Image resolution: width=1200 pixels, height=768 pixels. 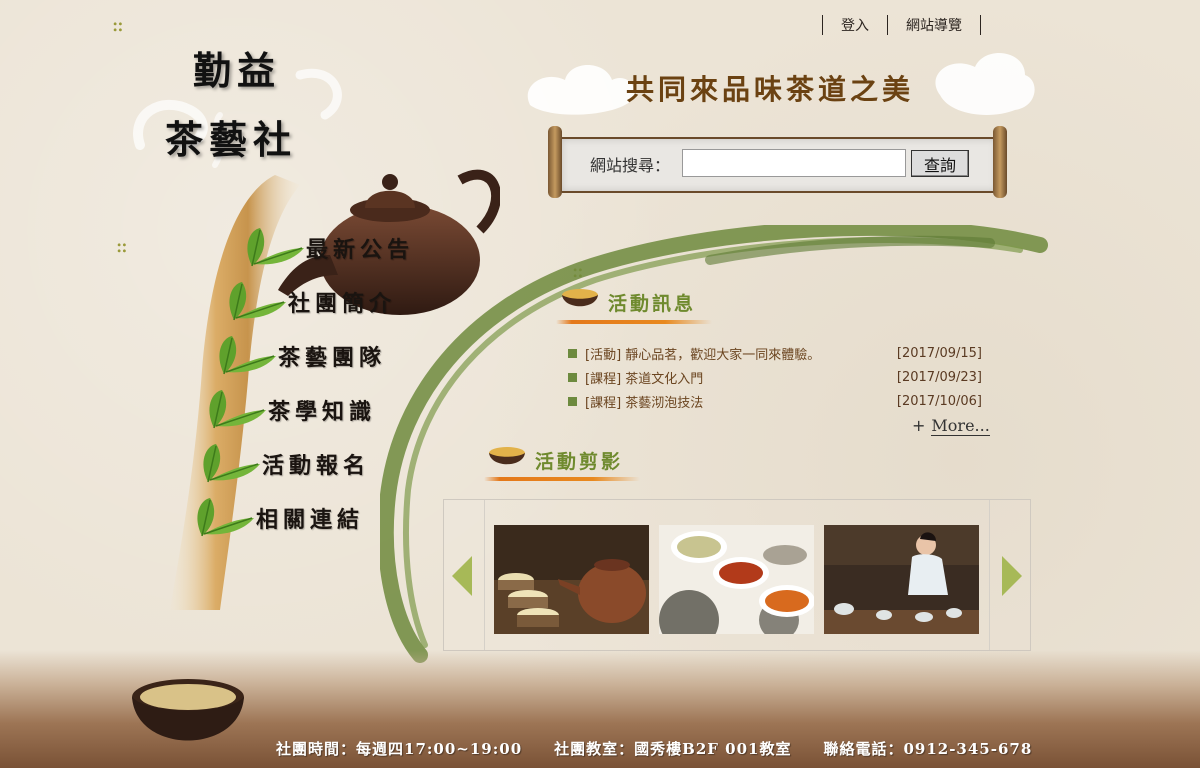 What do you see at coordinates (673, 749) in the screenshot?
I see `footer-room: 社團教室：國秀樓B2F 001教室` at bounding box center [673, 749].